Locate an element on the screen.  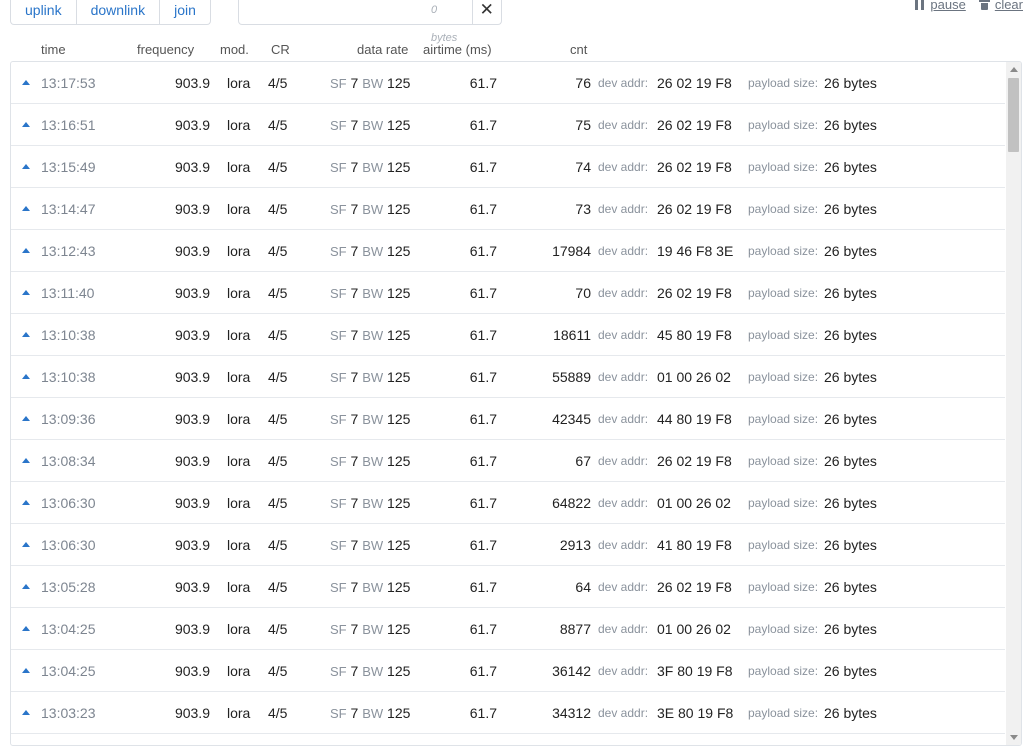
scrollbar-thumb is located at coordinates (1013, 115).